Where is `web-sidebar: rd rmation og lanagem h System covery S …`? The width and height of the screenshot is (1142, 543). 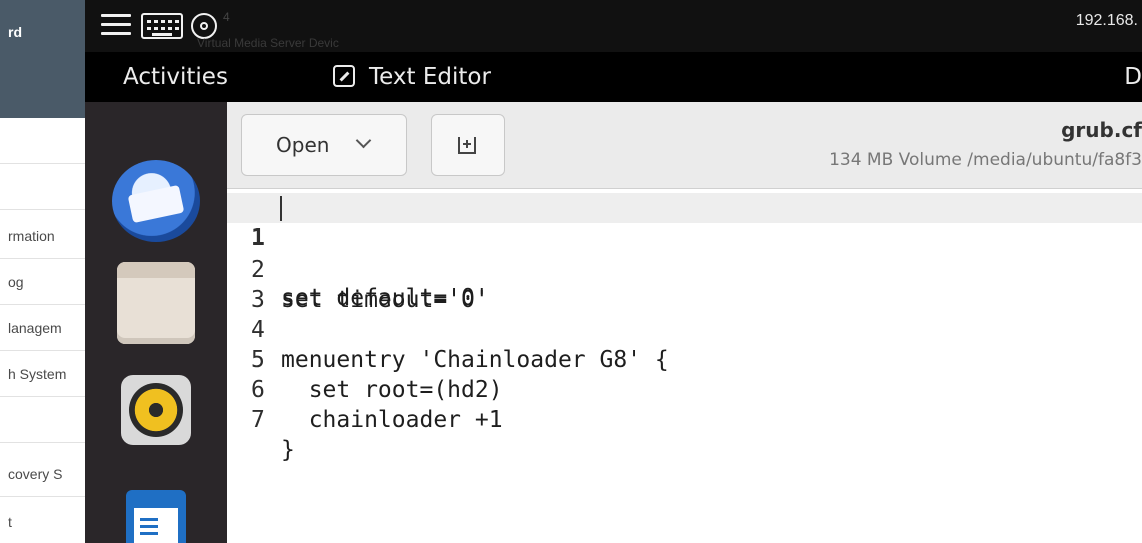
web-sidebar: rd rmation og lanagem h System covery S … is located at coordinates (43, 271).